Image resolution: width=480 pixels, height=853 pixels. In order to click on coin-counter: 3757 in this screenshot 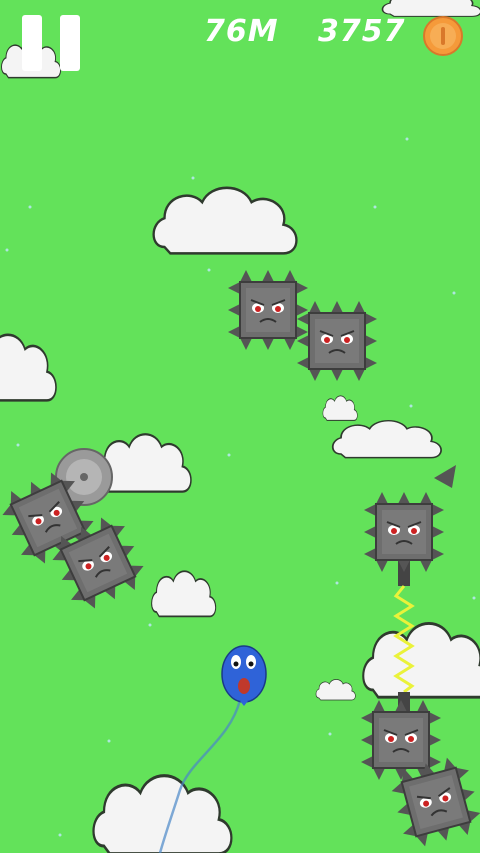, I will do `click(362, 31)`.